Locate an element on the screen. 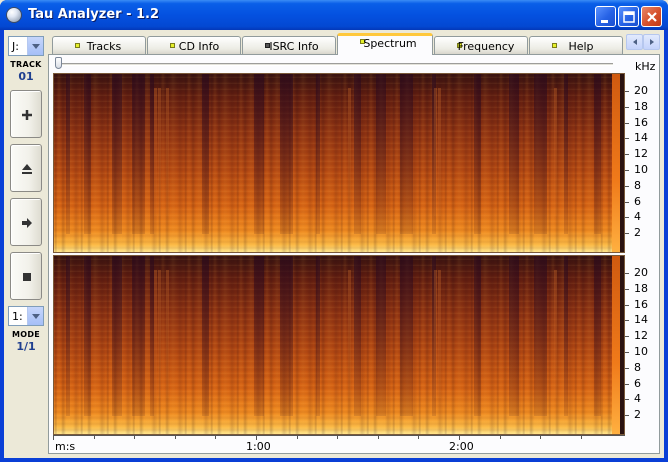 The width and height of the screenshot is (668, 462). tab-scroll-right-button is located at coordinates (651, 42).